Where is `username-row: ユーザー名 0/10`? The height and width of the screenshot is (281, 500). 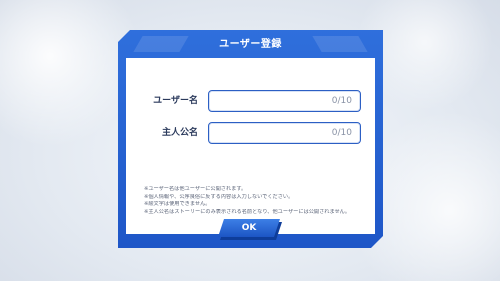
username-row: ユーザー名 0/10 is located at coordinates (250, 101).